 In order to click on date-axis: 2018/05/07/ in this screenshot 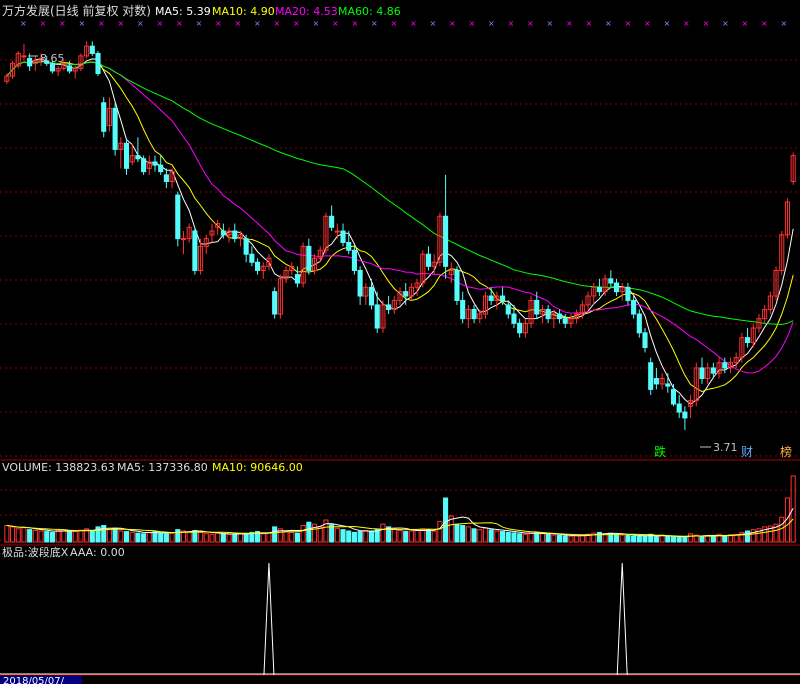, I will do `click(41, 680)`.